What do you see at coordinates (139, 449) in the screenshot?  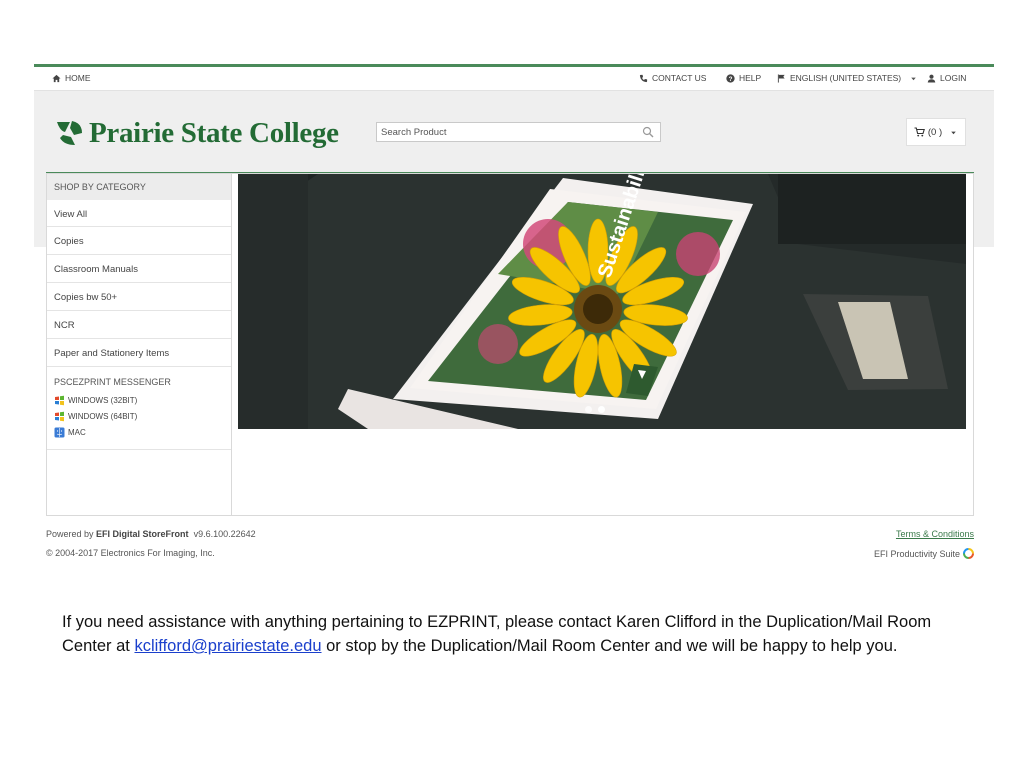 I see `sidebar-divider` at bounding box center [139, 449].